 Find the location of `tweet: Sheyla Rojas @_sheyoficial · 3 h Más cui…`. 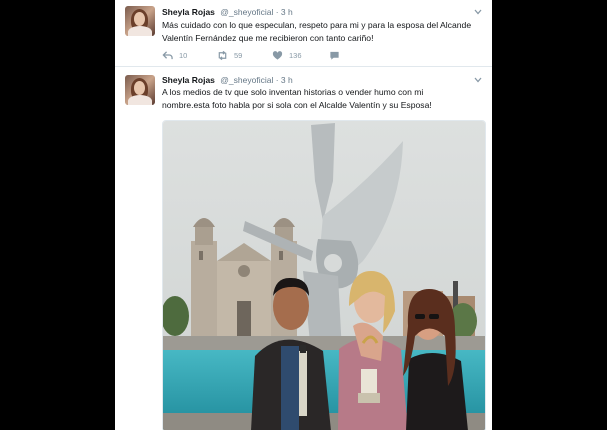

tweet: Sheyla Rojas @_sheyoficial · 3 h Más cui… is located at coordinates (303, 33).